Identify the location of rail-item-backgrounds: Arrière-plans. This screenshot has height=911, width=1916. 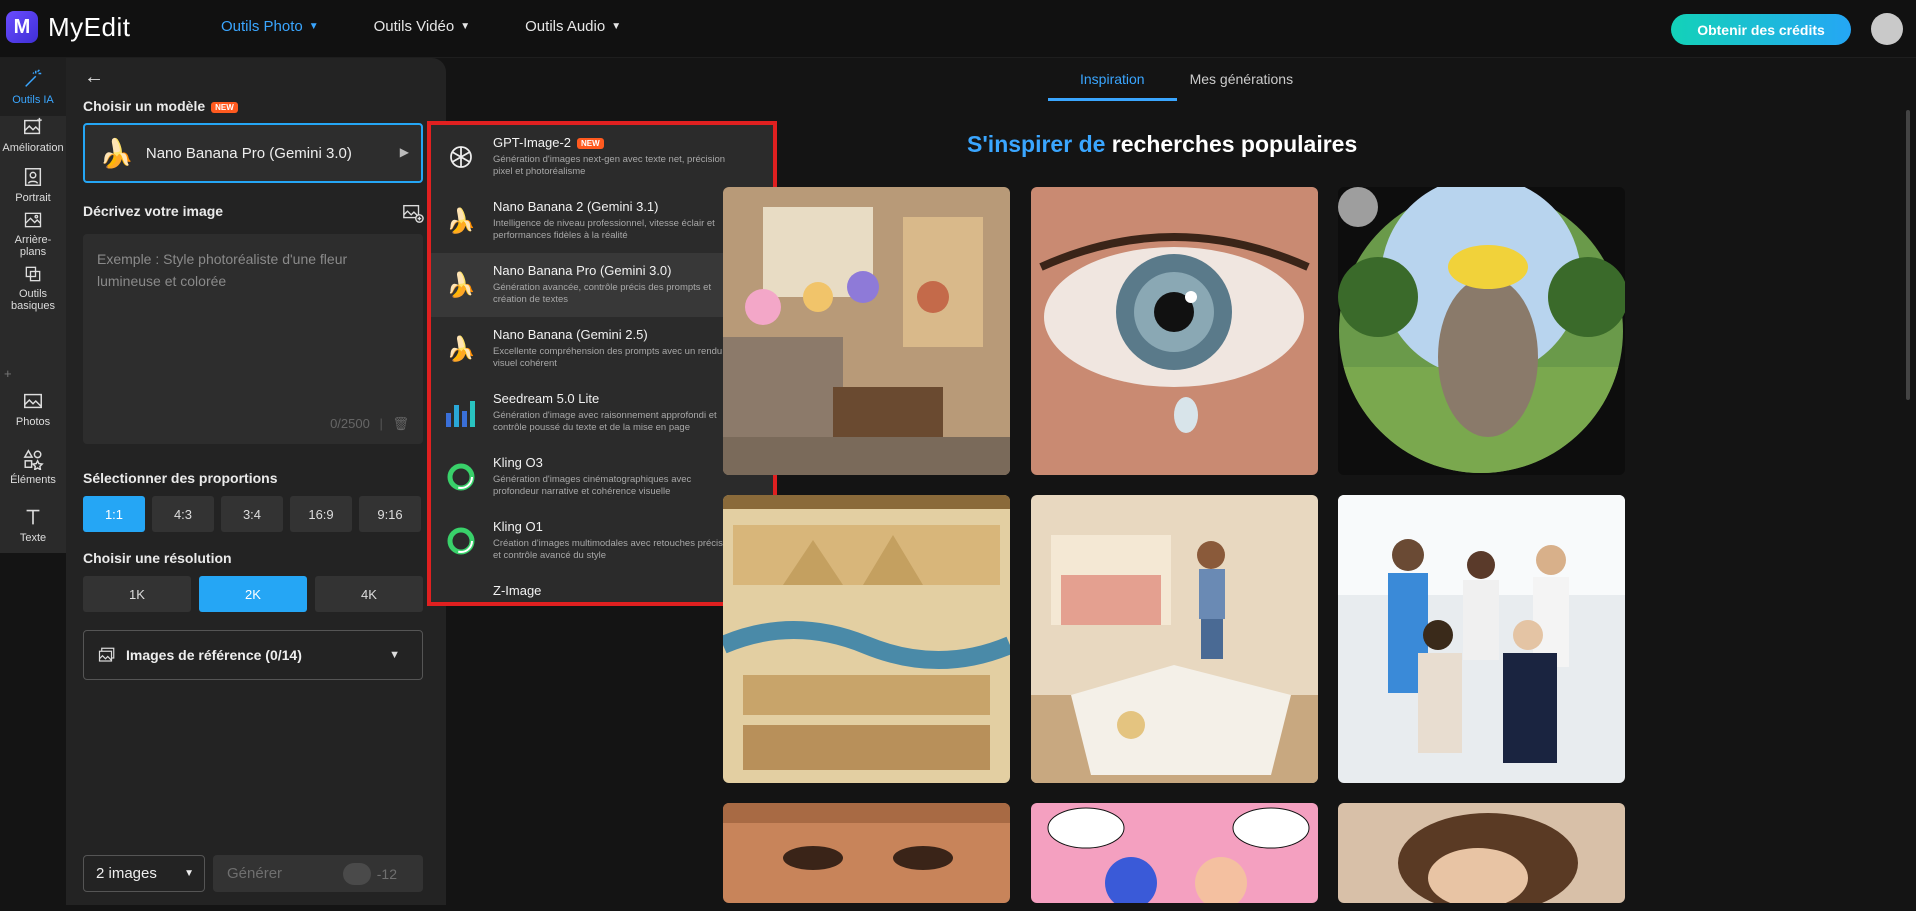
(33, 229).